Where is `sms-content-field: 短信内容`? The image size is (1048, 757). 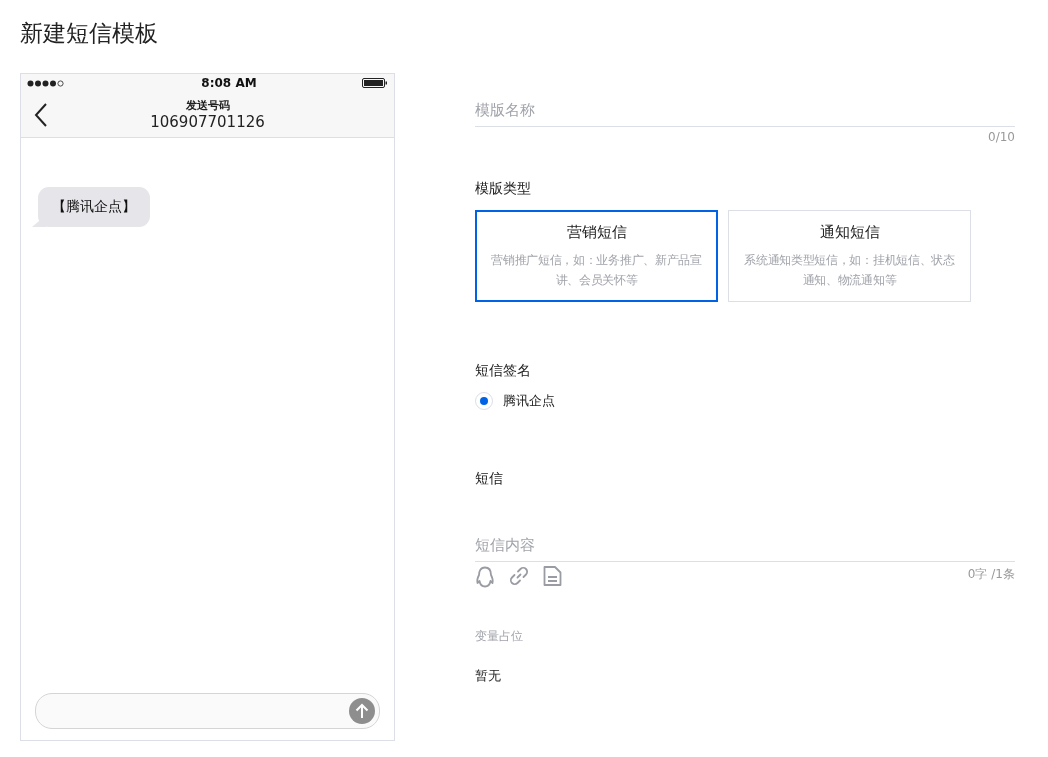 sms-content-field: 短信内容 is located at coordinates (745, 545).